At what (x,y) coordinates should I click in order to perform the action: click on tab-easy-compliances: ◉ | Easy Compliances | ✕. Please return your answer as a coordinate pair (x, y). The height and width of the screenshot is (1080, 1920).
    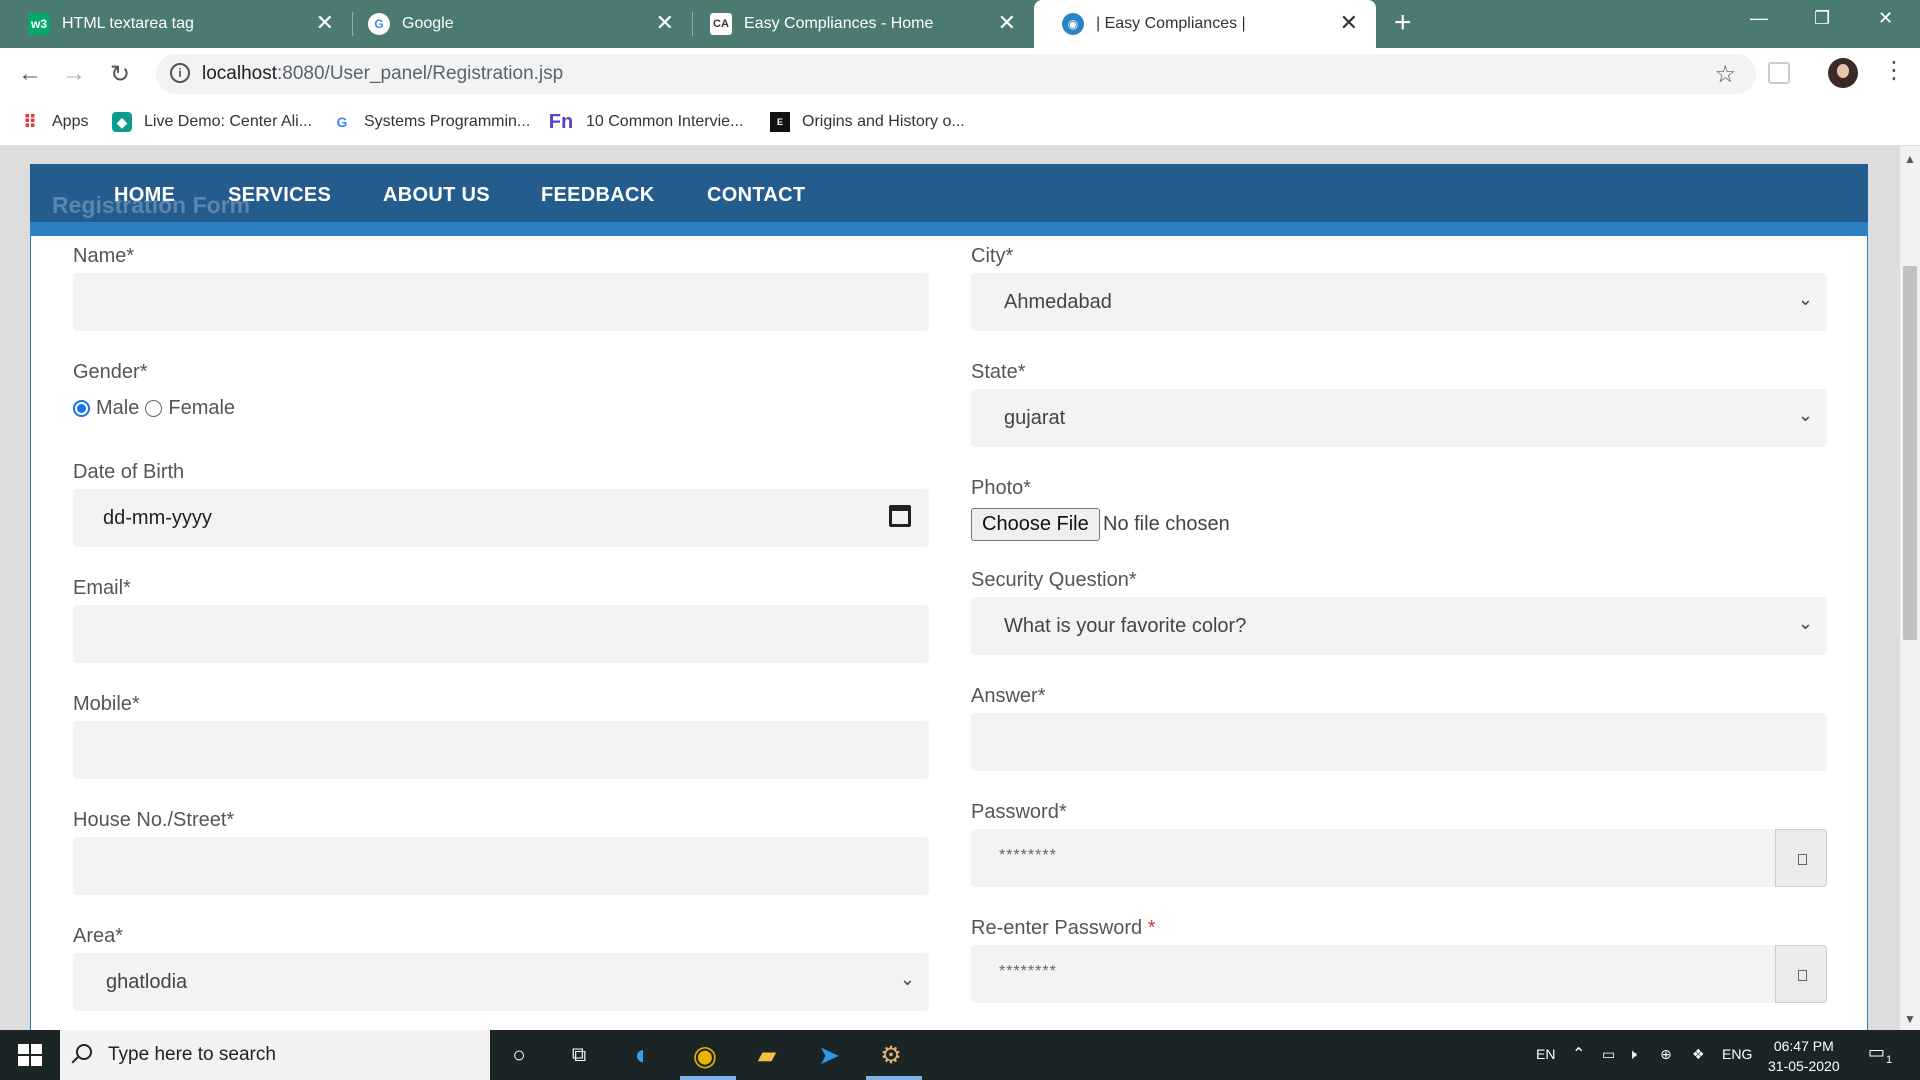
    Looking at the image, I should click on (1205, 24).